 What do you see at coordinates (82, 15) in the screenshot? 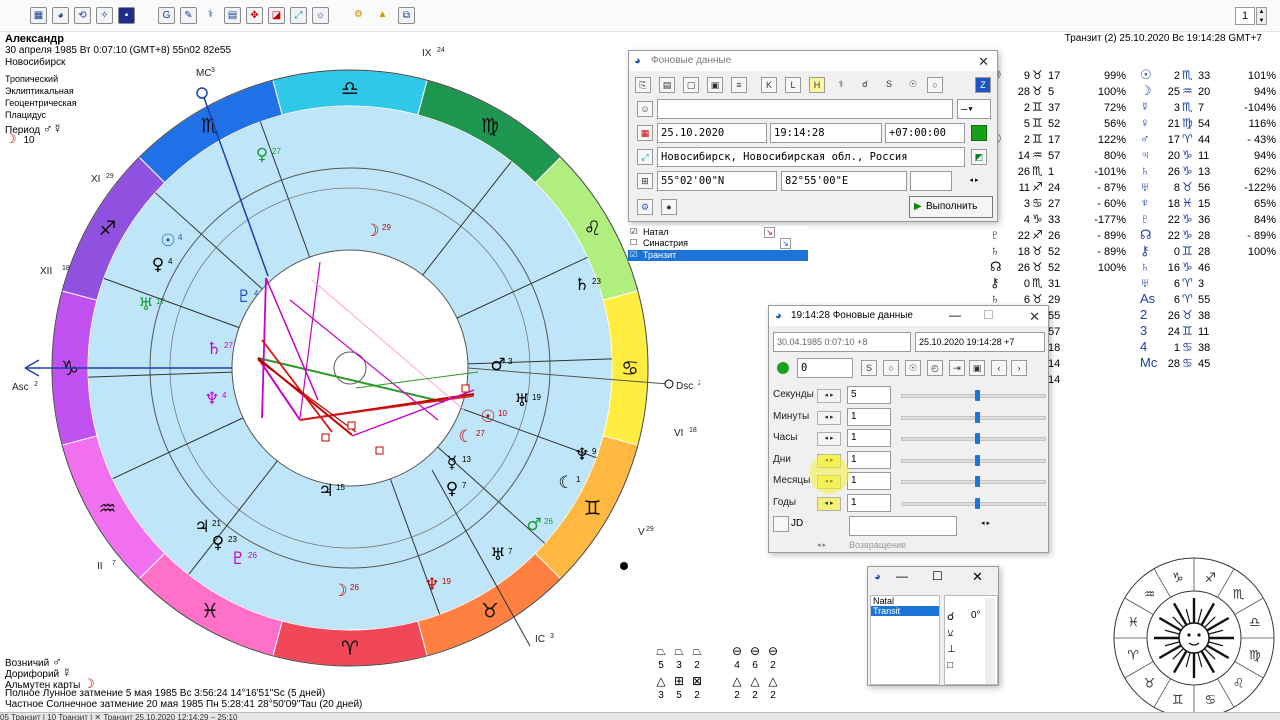
I see `refresh-icon: ⟲` at bounding box center [82, 15].